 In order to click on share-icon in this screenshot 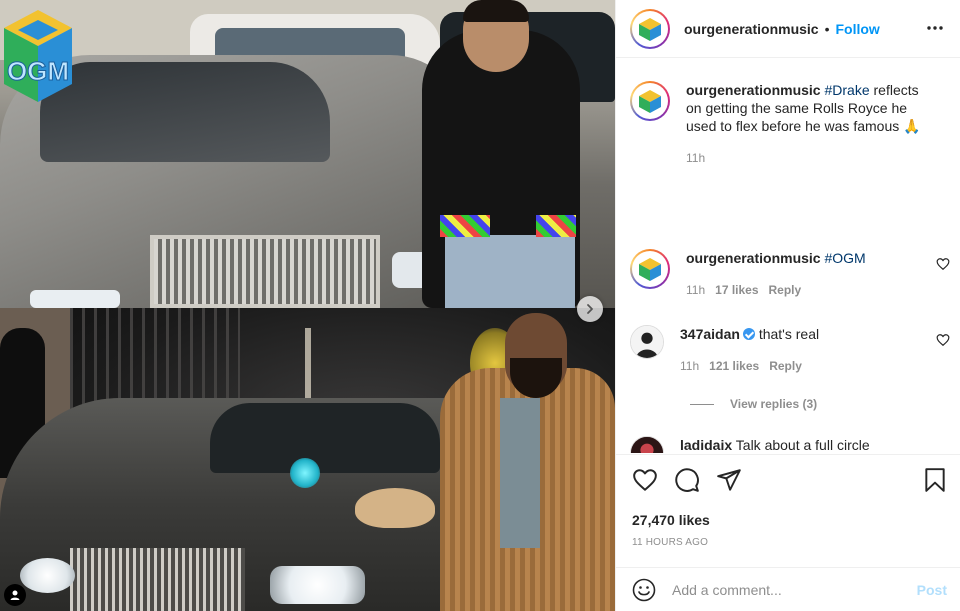, I will do `click(729, 480)`.